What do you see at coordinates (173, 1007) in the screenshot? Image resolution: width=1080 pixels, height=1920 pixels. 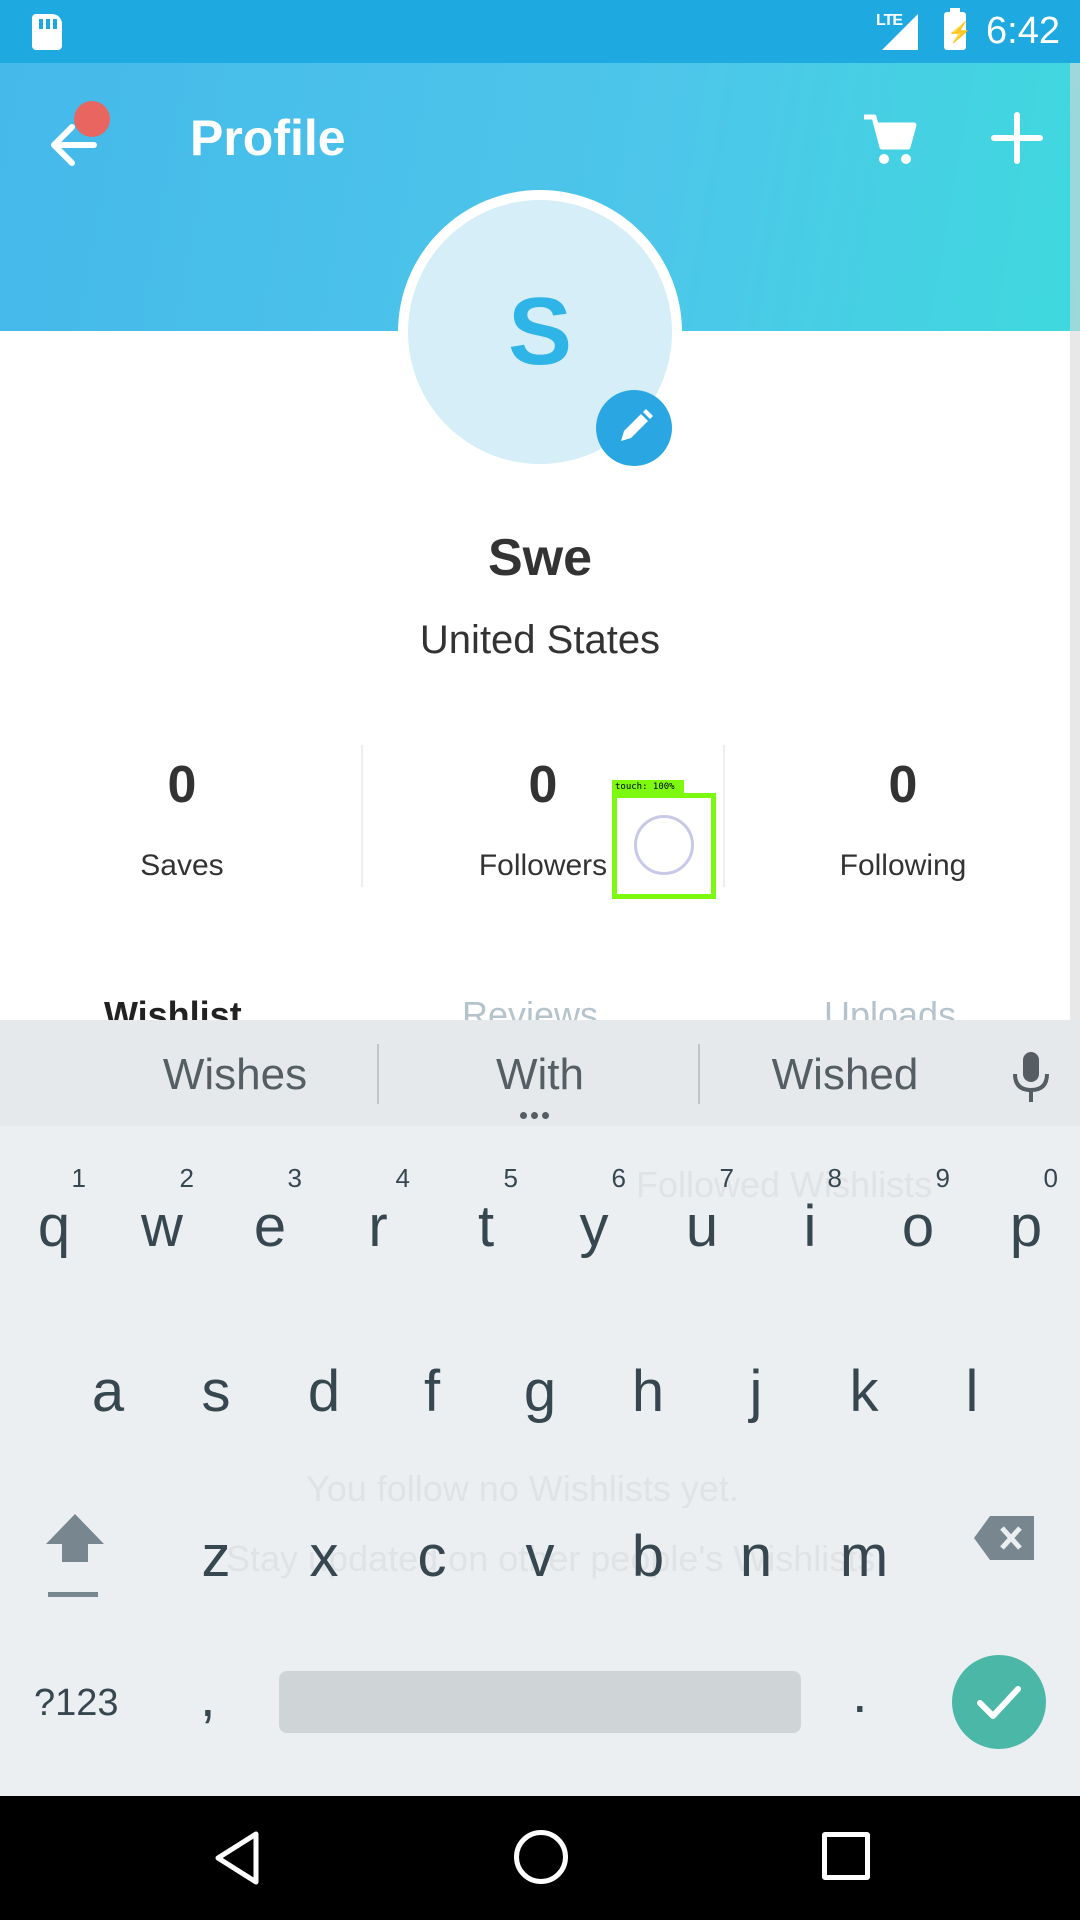 I see `tab-wishlist: Wishlist` at bounding box center [173, 1007].